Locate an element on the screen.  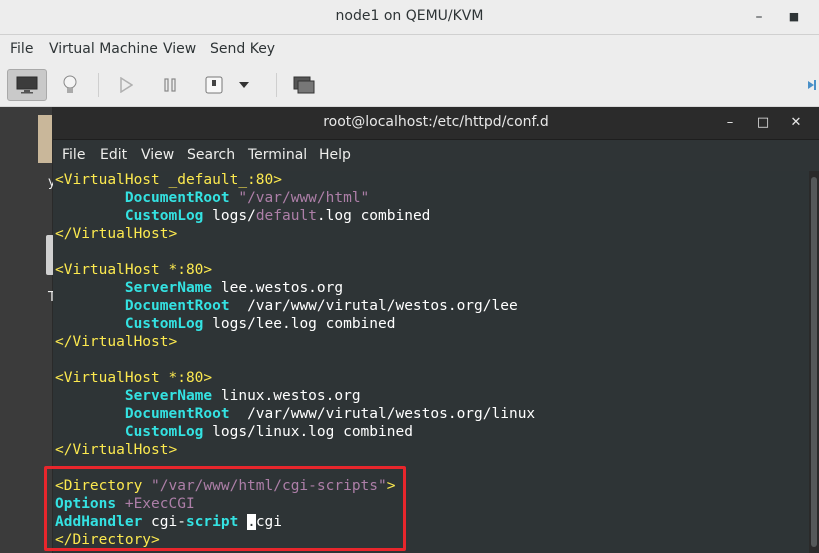
chevron-down-icon is located at coordinates (244, 85).